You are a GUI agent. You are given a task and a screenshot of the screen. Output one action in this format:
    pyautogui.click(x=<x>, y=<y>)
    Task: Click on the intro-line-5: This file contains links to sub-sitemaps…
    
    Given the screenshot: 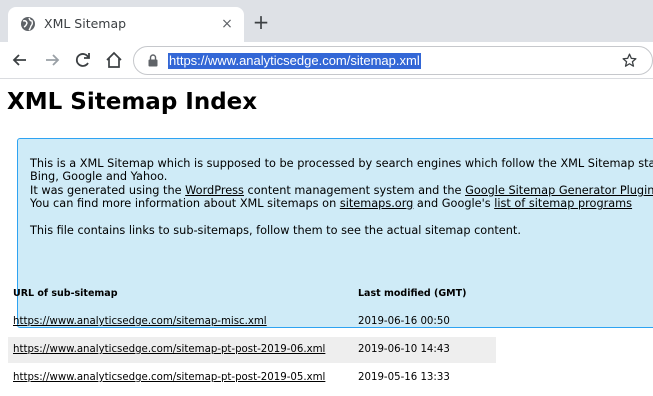 What is the action you would take?
    pyautogui.click(x=275, y=230)
    